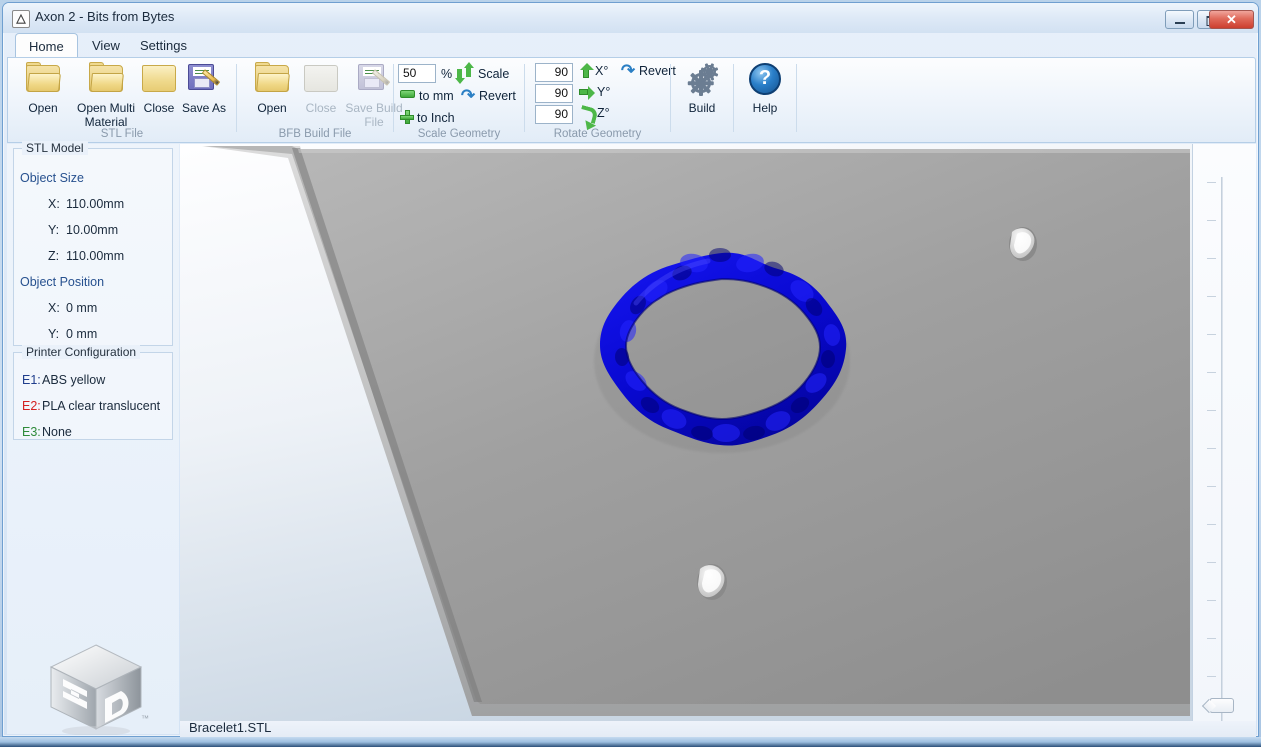  What do you see at coordinates (46, 45) in the screenshot?
I see `tab-home: Home` at bounding box center [46, 45].